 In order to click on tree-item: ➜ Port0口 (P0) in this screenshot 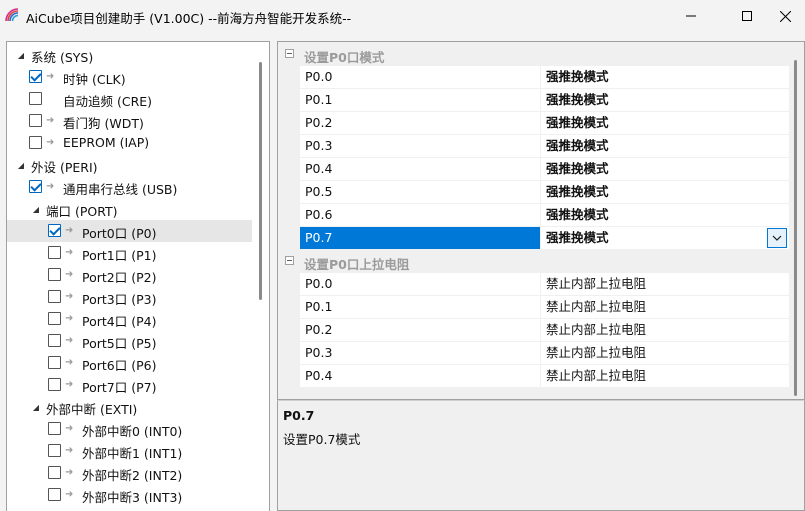, I will do `click(129, 231)`.